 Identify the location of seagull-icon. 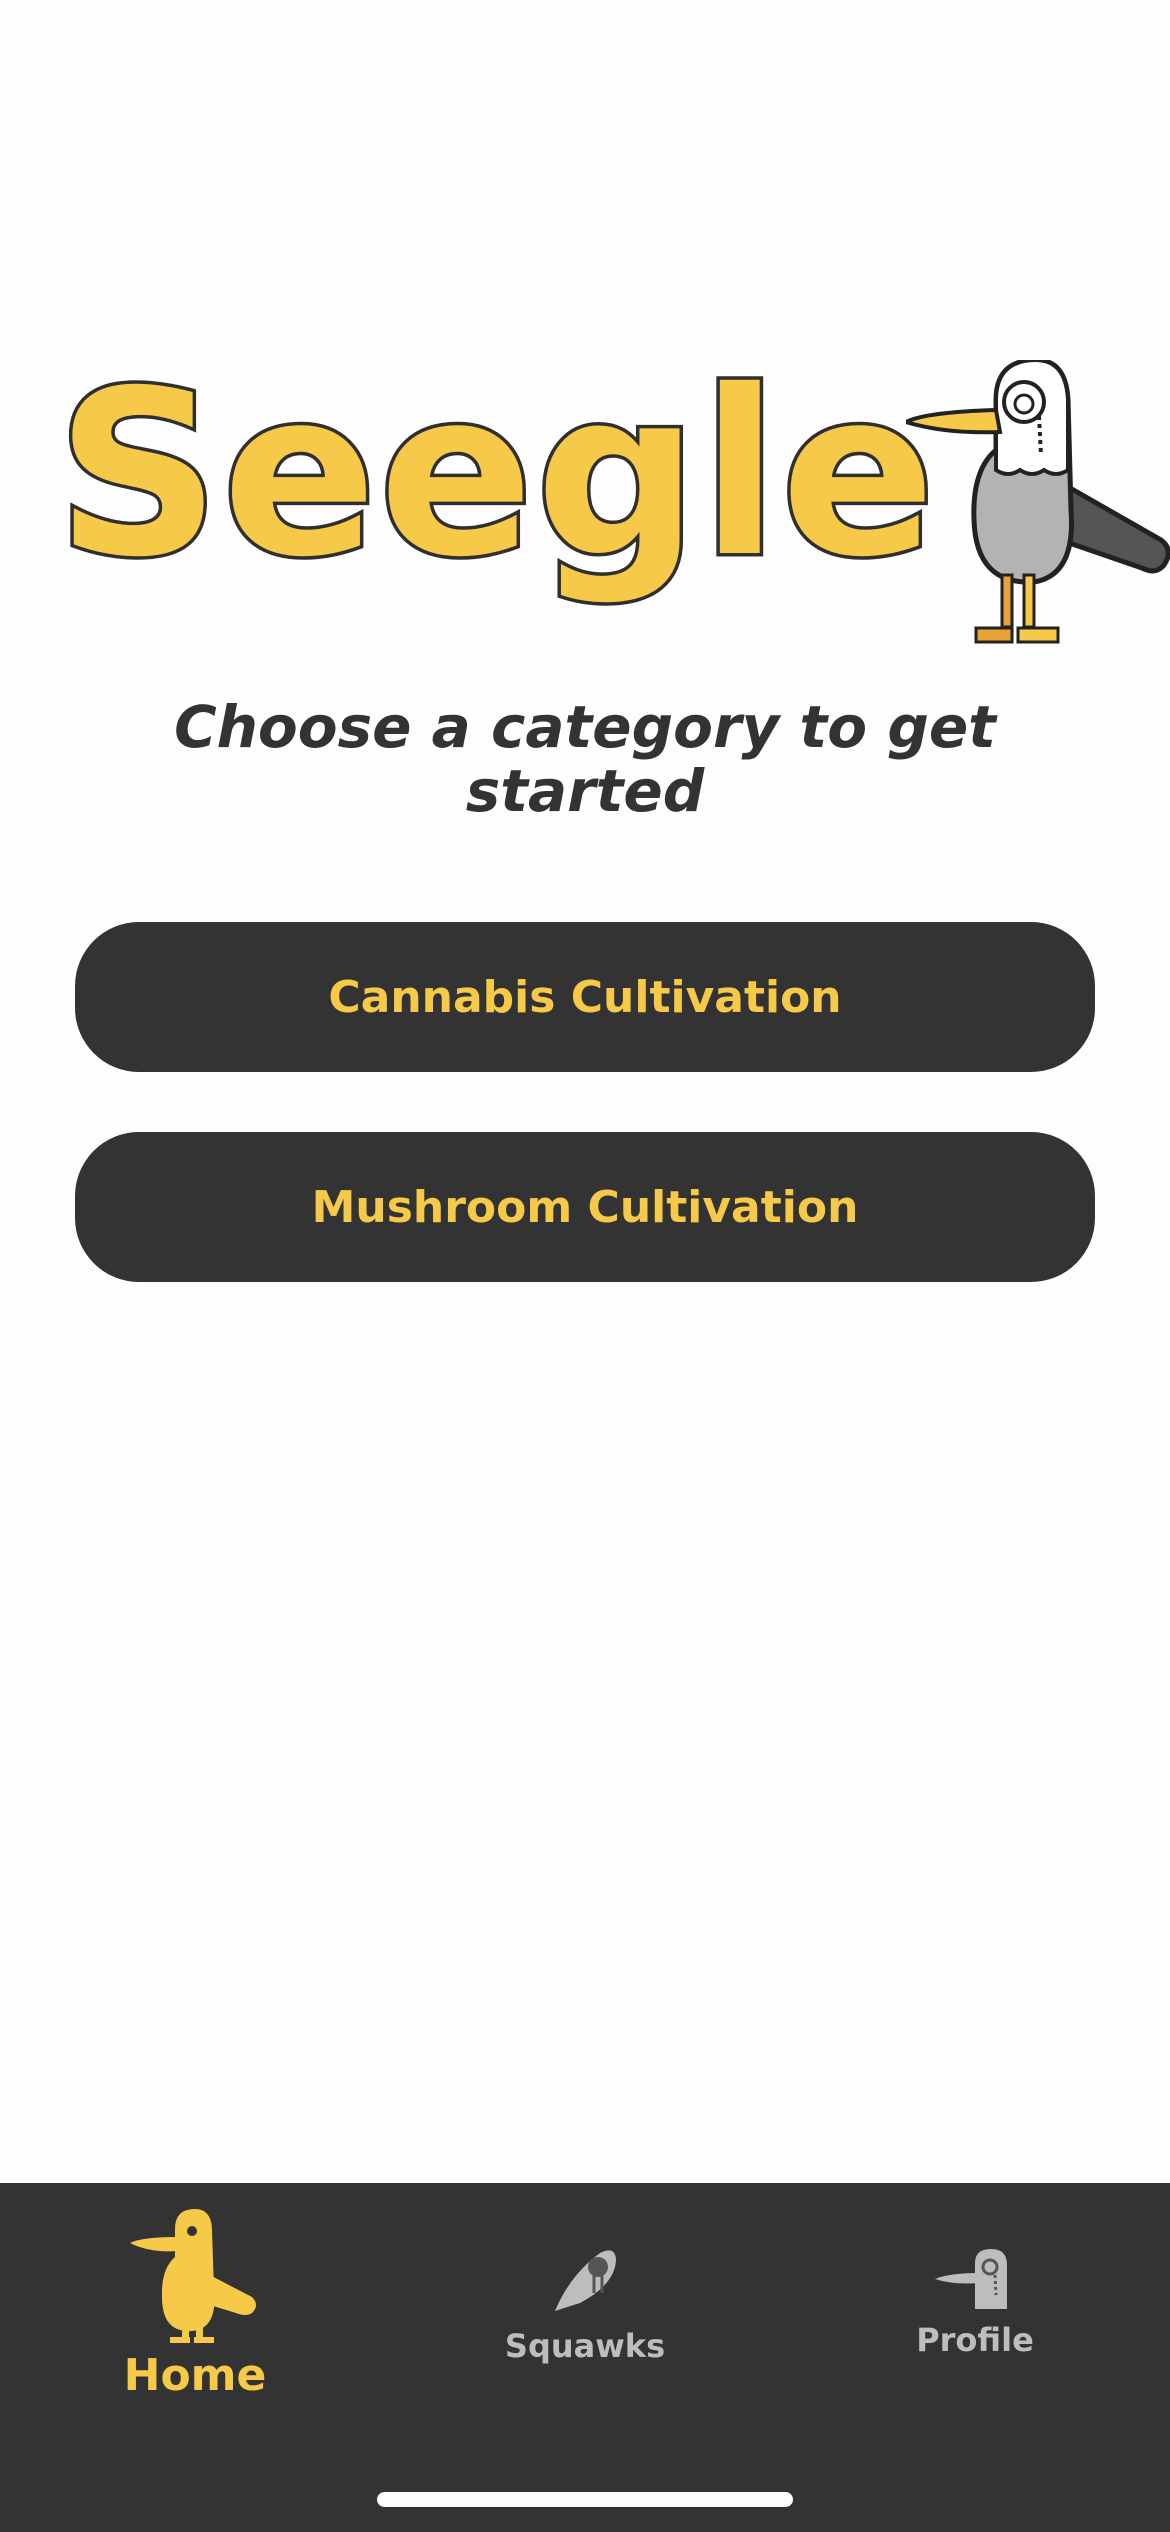
(193, 2276).